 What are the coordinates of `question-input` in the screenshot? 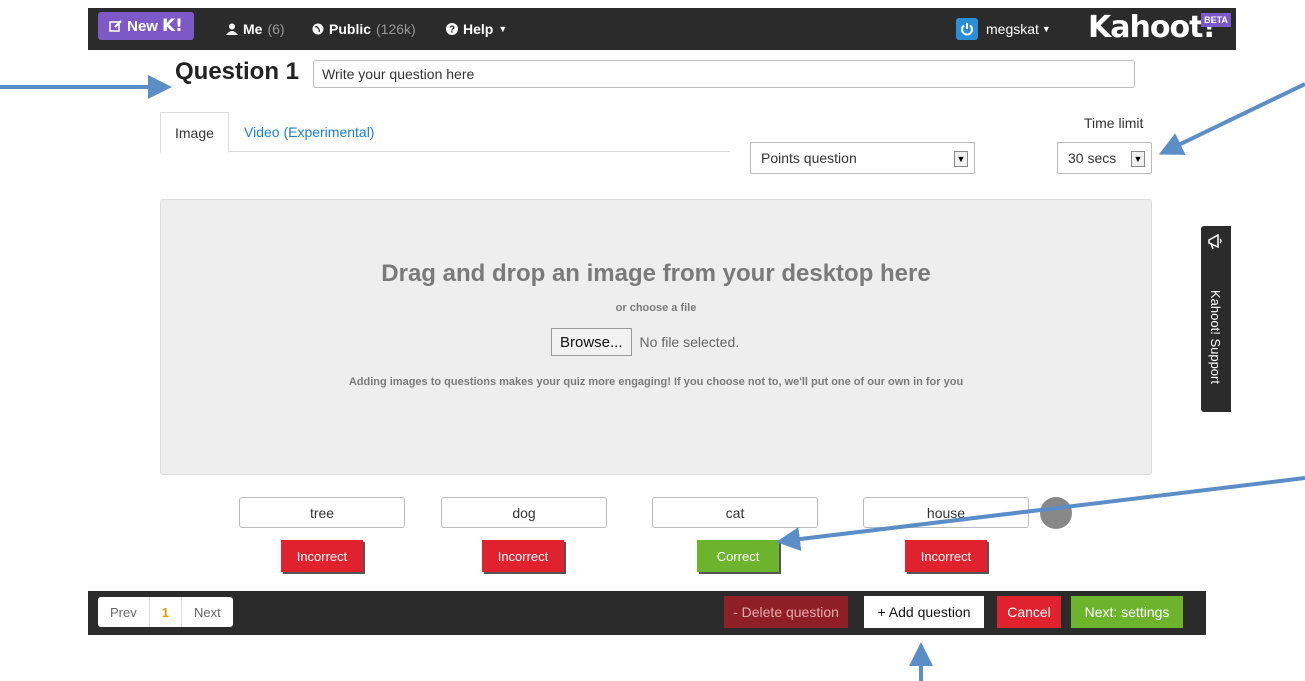 It's located at (724, 74).